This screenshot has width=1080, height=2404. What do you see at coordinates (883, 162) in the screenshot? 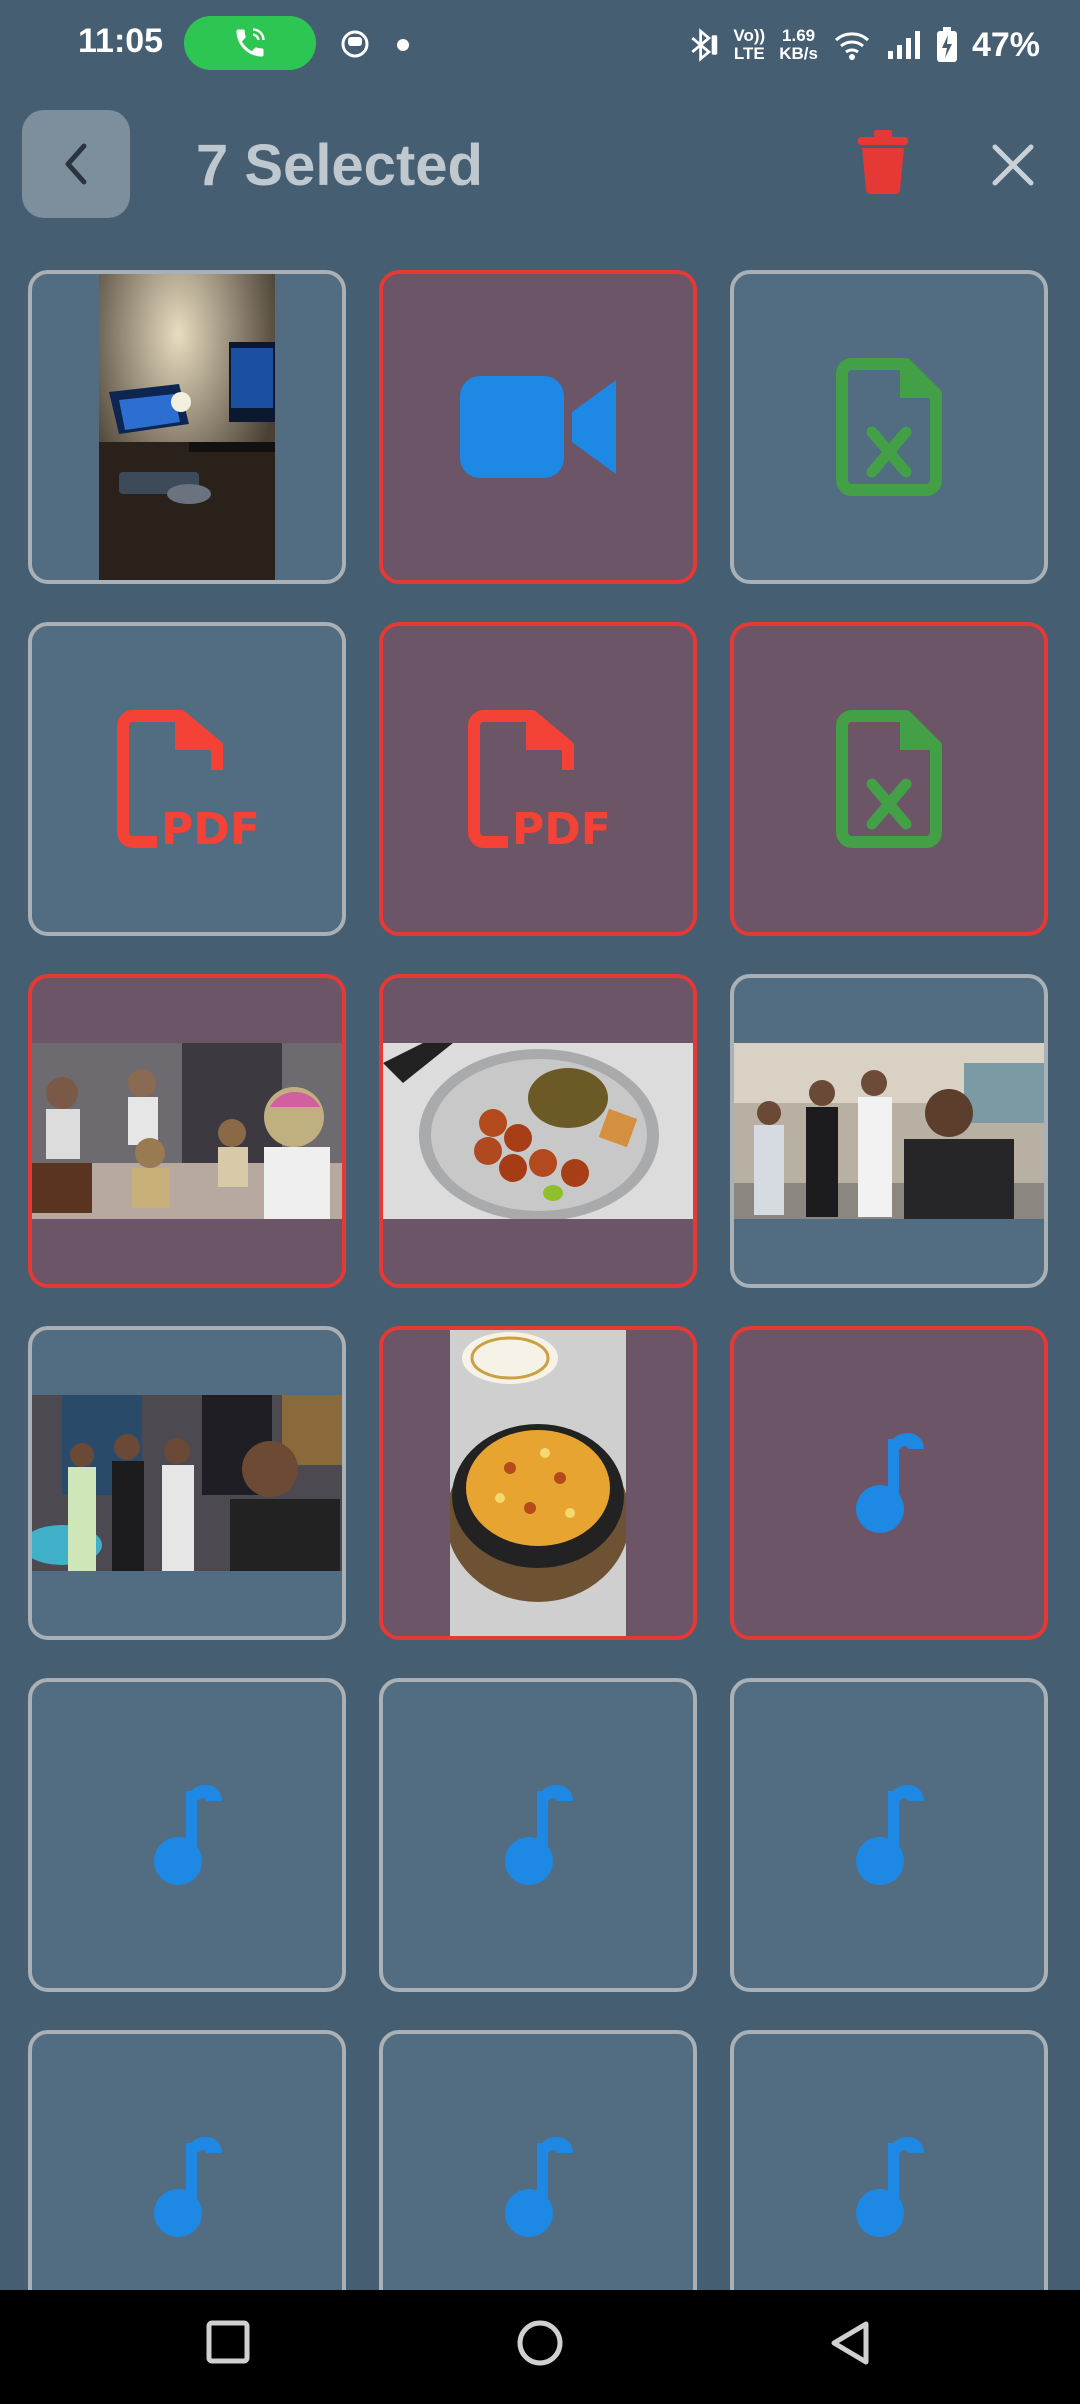
I see `delete-icon` at bounding box center [883, 162].